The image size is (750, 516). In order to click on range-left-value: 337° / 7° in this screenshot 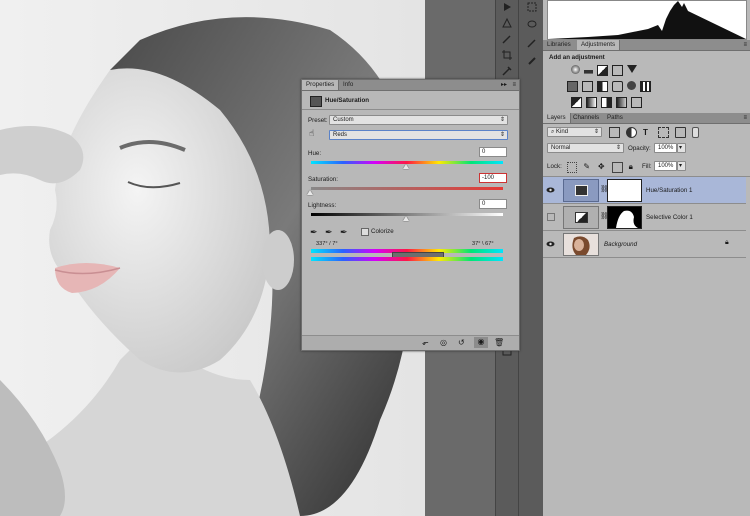, I will do `click(327, 244)`.